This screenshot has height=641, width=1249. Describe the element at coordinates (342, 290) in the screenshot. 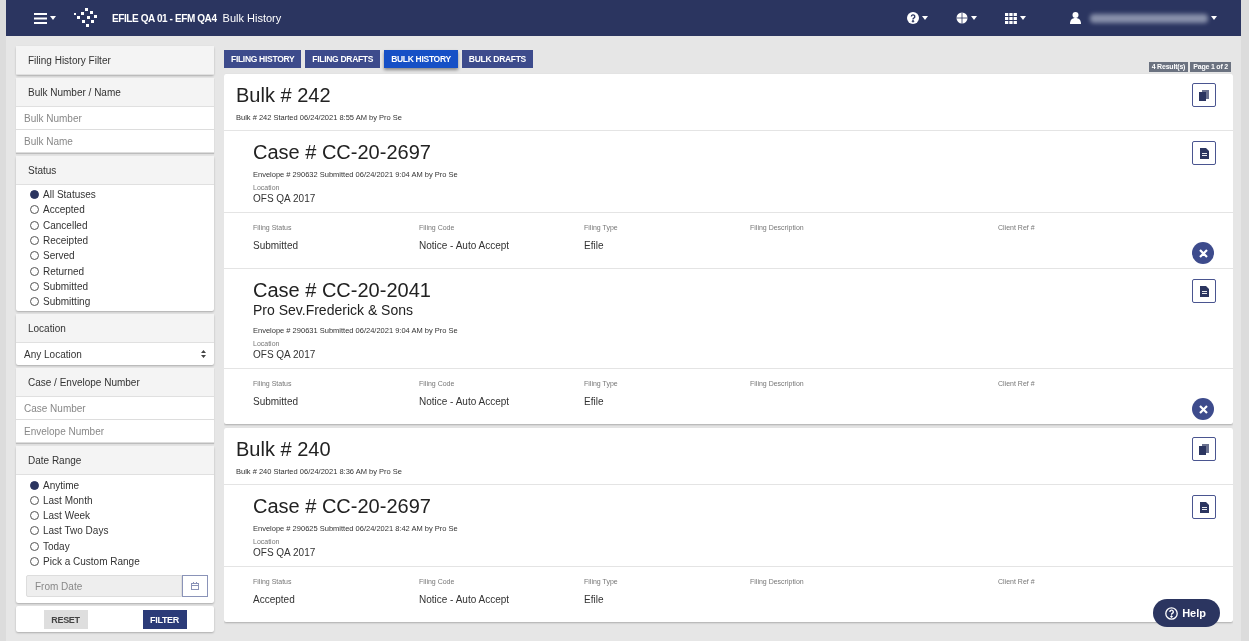

I see `case-title: Case # CC-20-2041` at that location.